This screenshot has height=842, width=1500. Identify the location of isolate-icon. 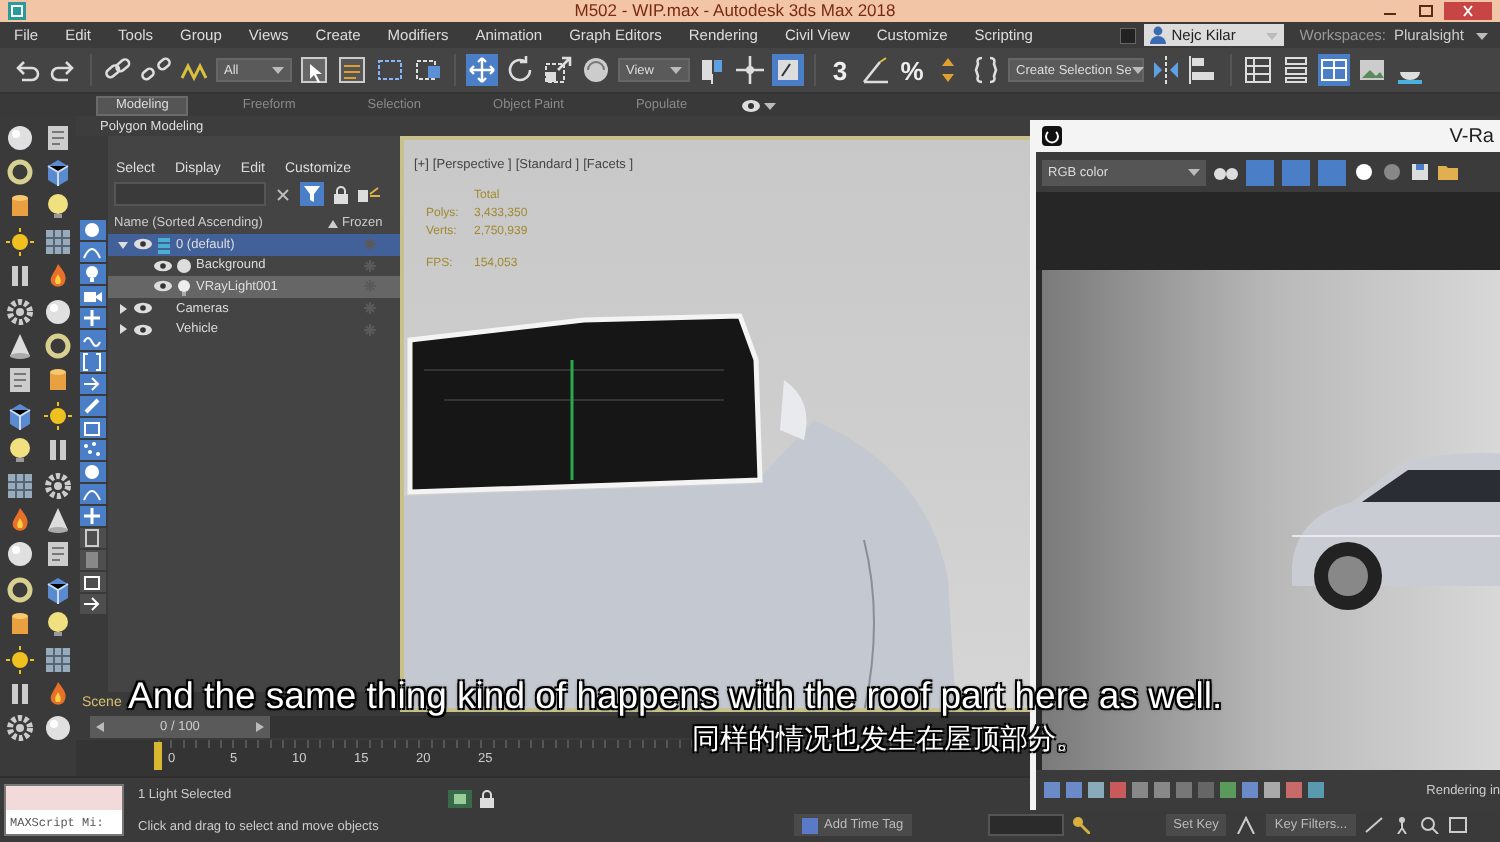
(460, 799).